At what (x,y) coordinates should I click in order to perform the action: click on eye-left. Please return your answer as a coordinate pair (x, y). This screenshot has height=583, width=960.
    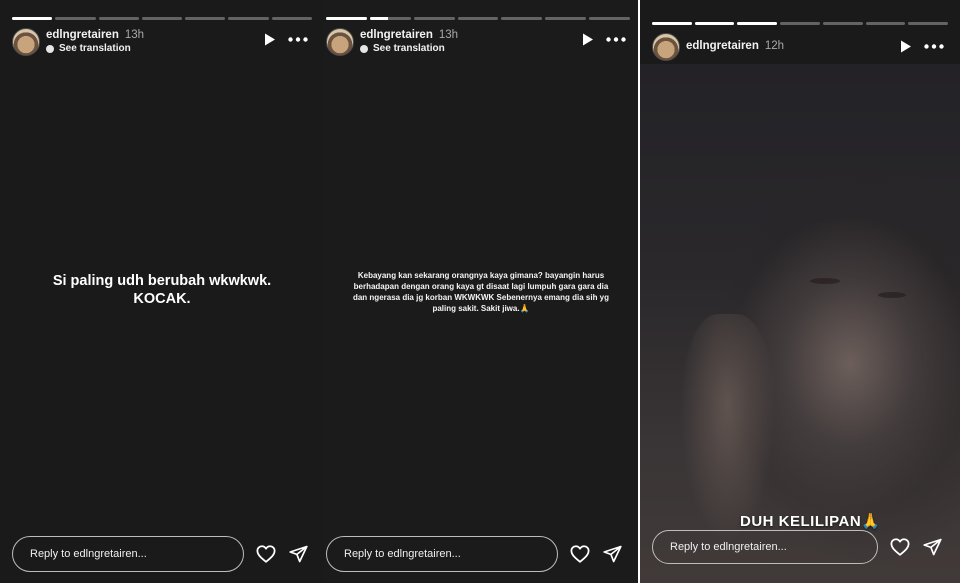
    Looking at the image, I should click on (825, 281).